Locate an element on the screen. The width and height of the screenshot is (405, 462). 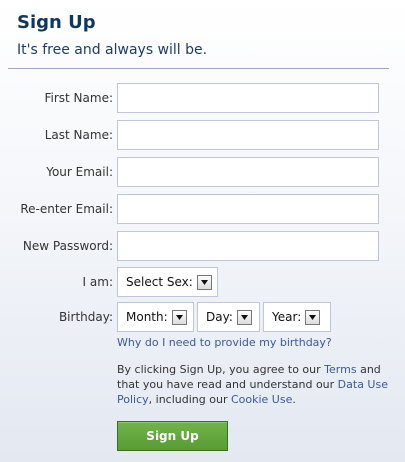
birthday-month-select: Month: is located at coordinates (155, 317).